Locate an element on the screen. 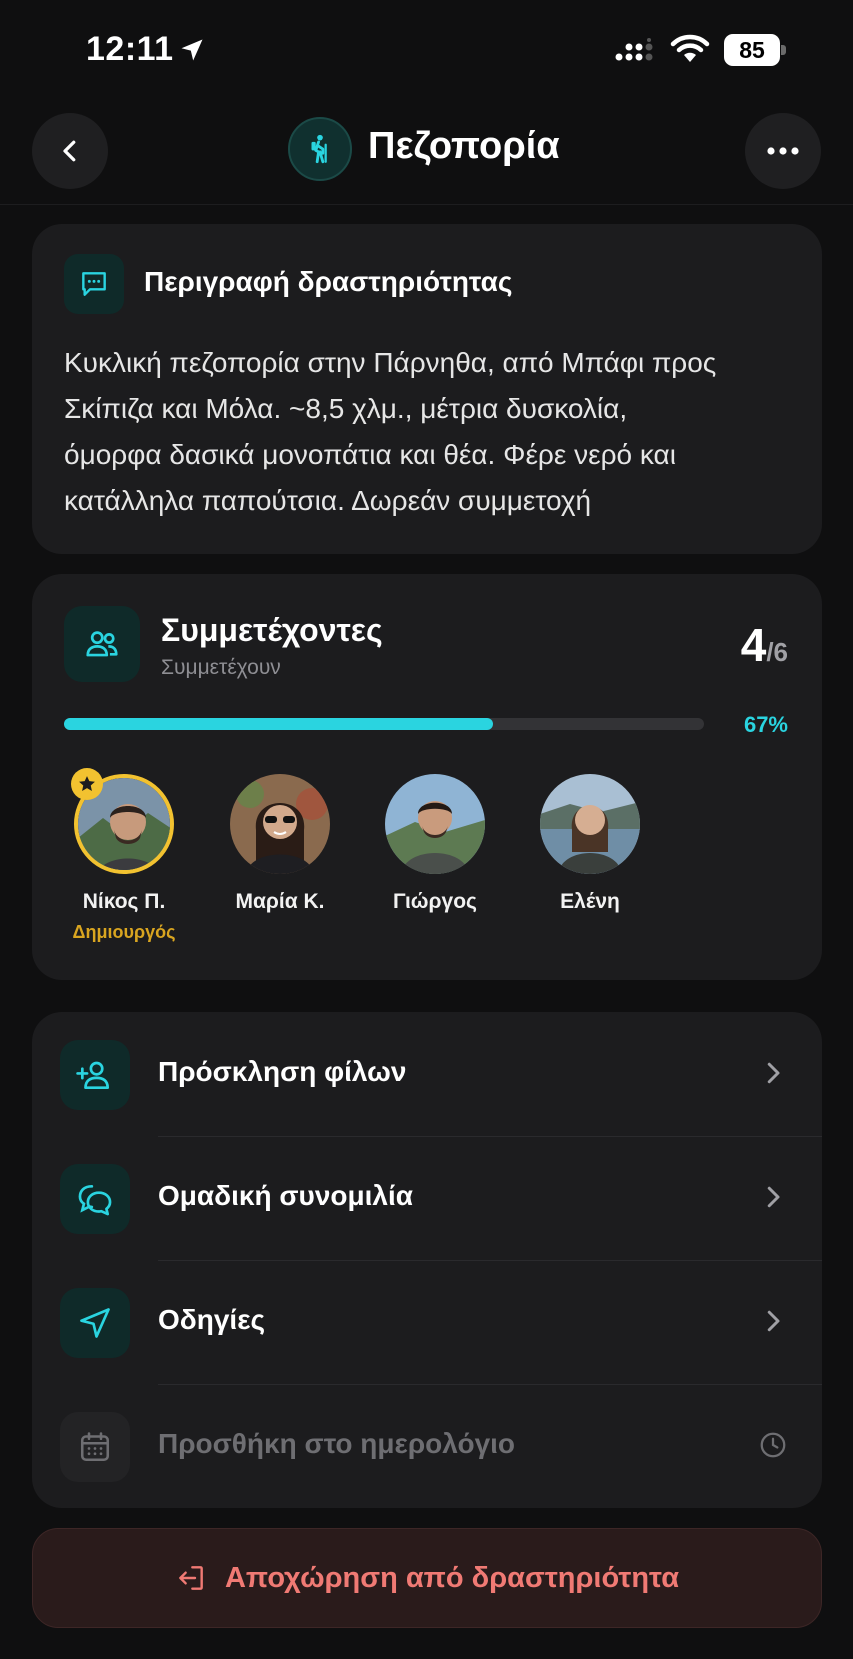 This screenshot has height=1659, width=853. navigation-arrow-icon is located at coordinates (95, 1323).